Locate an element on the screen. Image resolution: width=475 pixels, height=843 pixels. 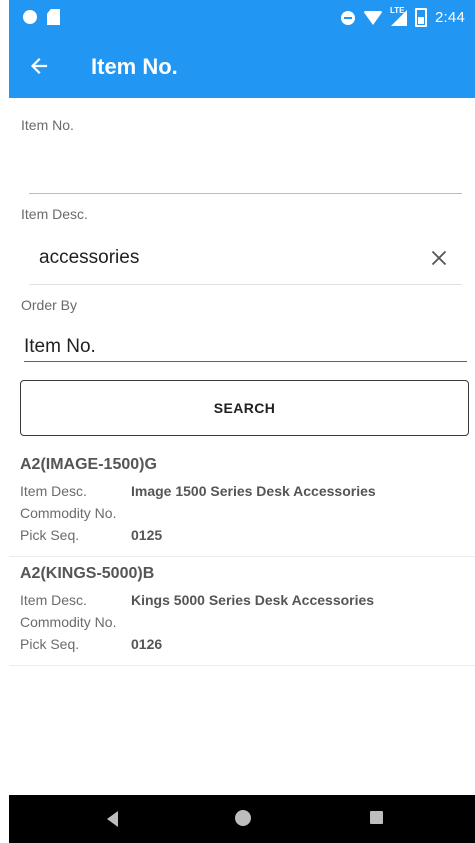
item-desc-input: accessories is located at coordinates (89, 258).